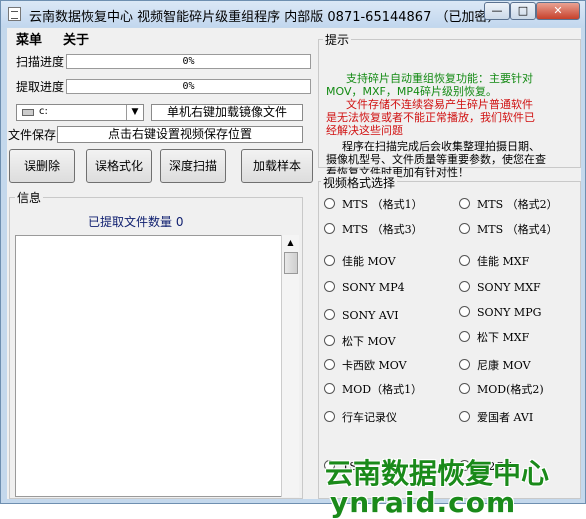 The image size is (586, 519). What do you see at coordinates (188, 86) in the screenshot?
I see `extract-progress-bar: 0%` at bounding box center [188, 86].